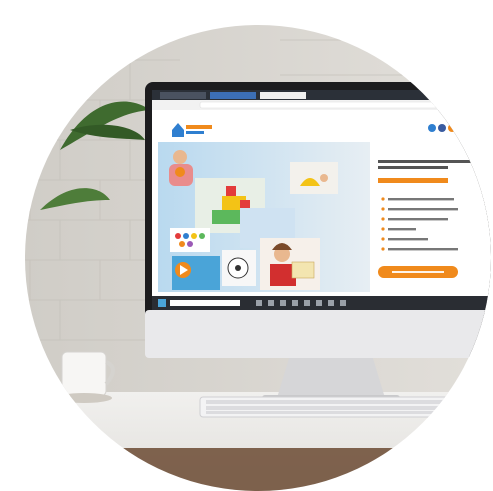 The width and height of the screenshot is (493, 491). What do you see at coordinates (239, 268) in the screenshot?
I see `photo-ball` at bounding box center [239, 268].